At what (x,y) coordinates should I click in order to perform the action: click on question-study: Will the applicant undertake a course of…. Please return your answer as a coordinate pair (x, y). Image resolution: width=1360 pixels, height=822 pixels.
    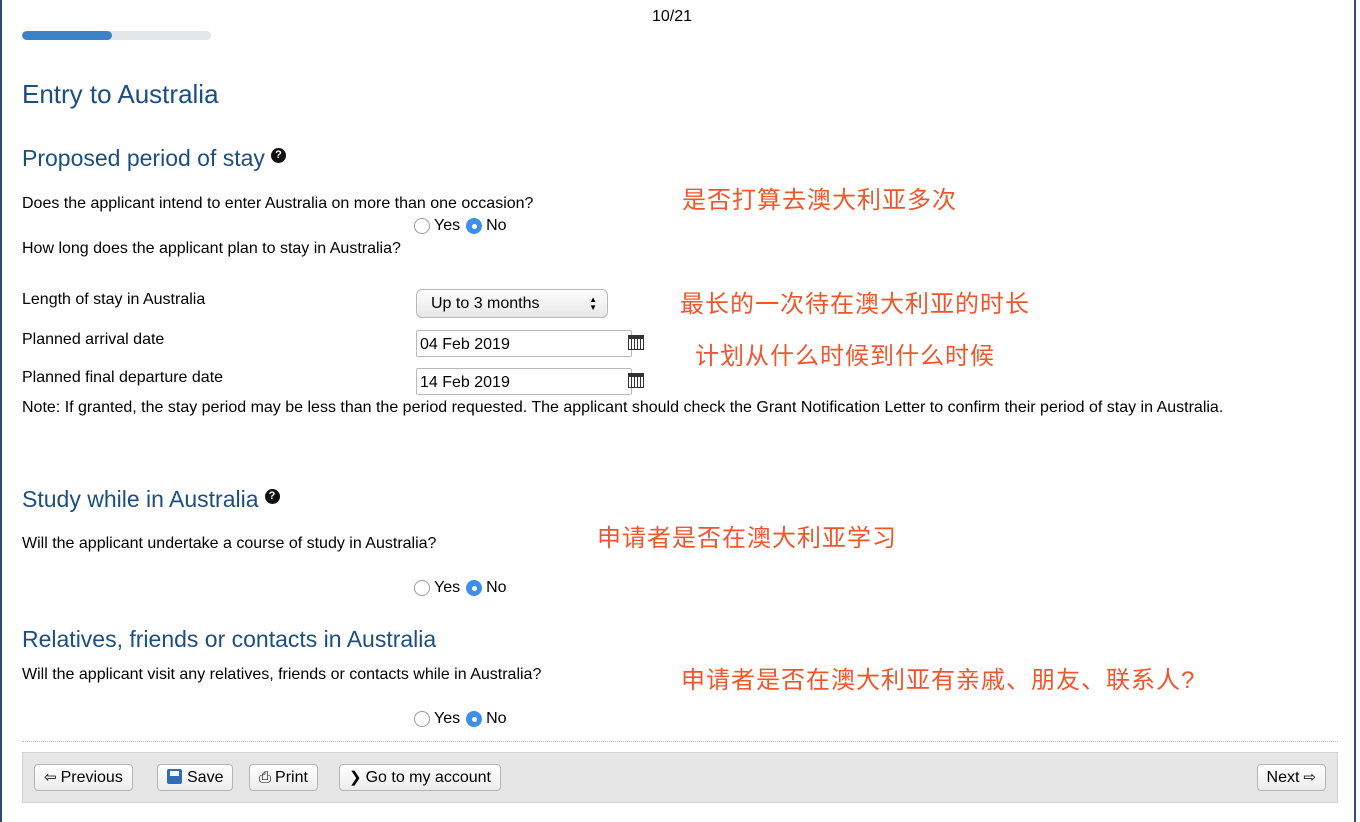
    Looking at the image, I should click on (229, 543).